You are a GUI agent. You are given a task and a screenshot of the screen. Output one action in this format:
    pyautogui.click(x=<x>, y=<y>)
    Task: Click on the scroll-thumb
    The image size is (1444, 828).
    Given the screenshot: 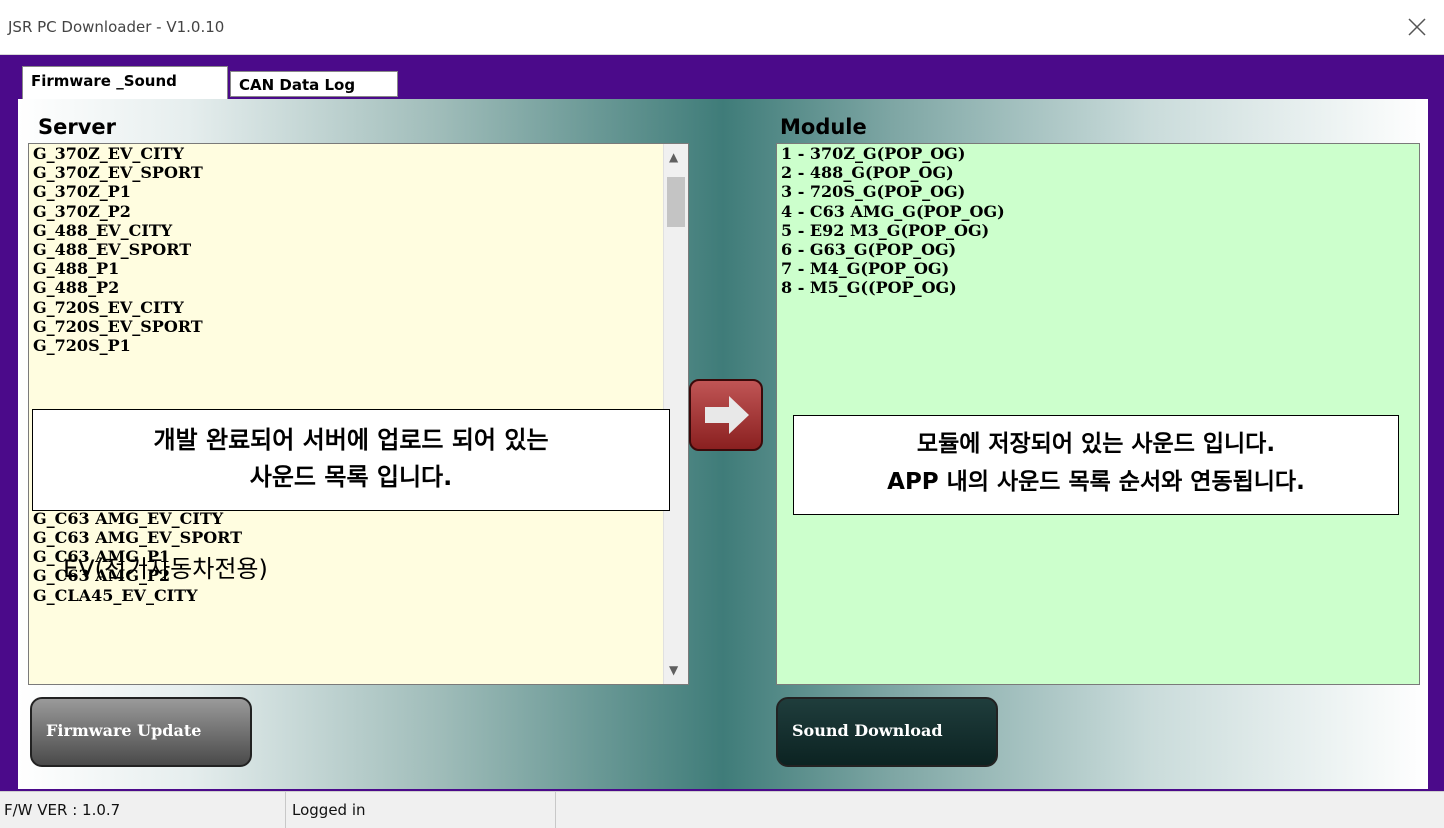 What is the action you would take?
    pyautogui.click(x=676, y=202)
    